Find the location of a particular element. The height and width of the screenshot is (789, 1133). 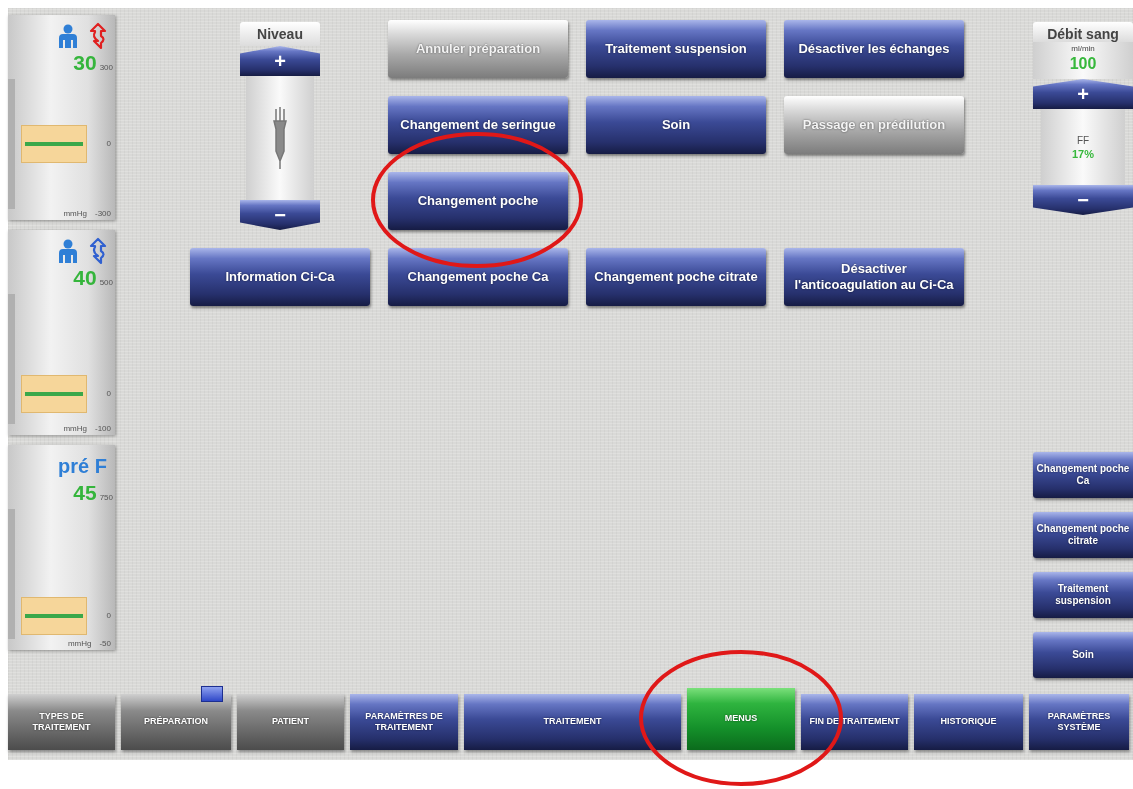

scale-max: 750 is located at coordinates (106, 497).